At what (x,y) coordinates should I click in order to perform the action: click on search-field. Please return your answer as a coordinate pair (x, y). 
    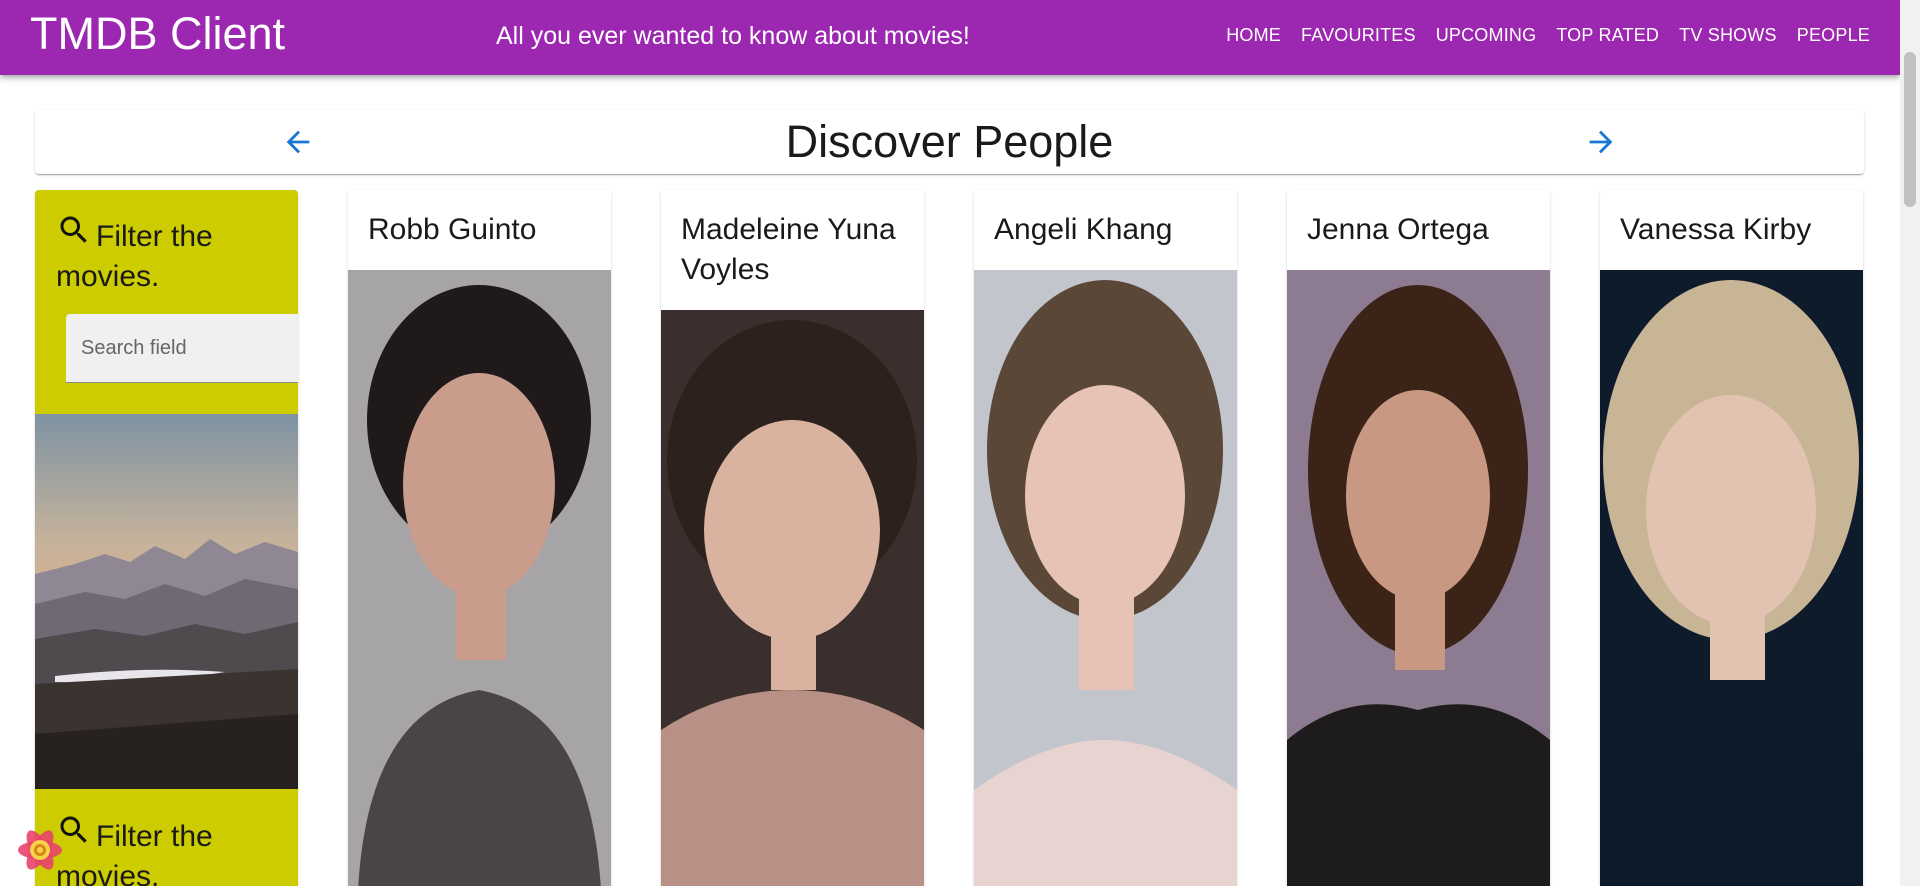
    Looking at the image, I should click on (182, 348).